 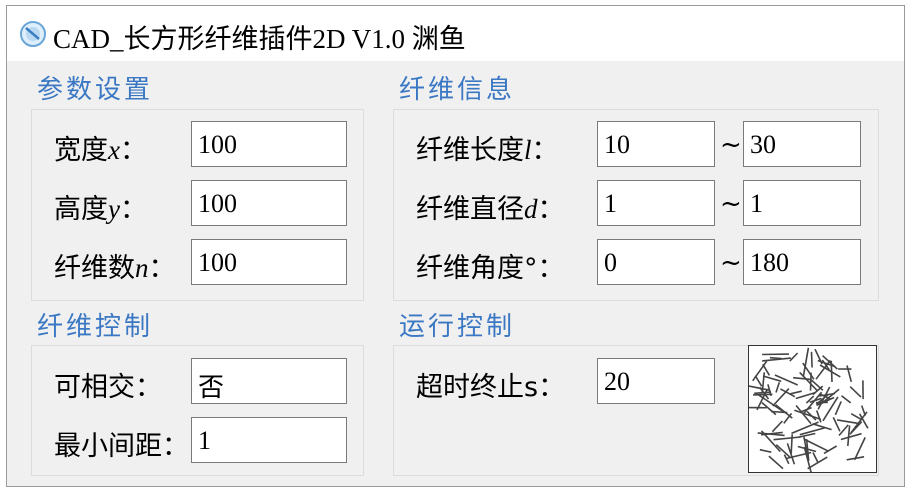 I want to click on fiber-diameter-min-input: 1, so click(x=656, y=203).